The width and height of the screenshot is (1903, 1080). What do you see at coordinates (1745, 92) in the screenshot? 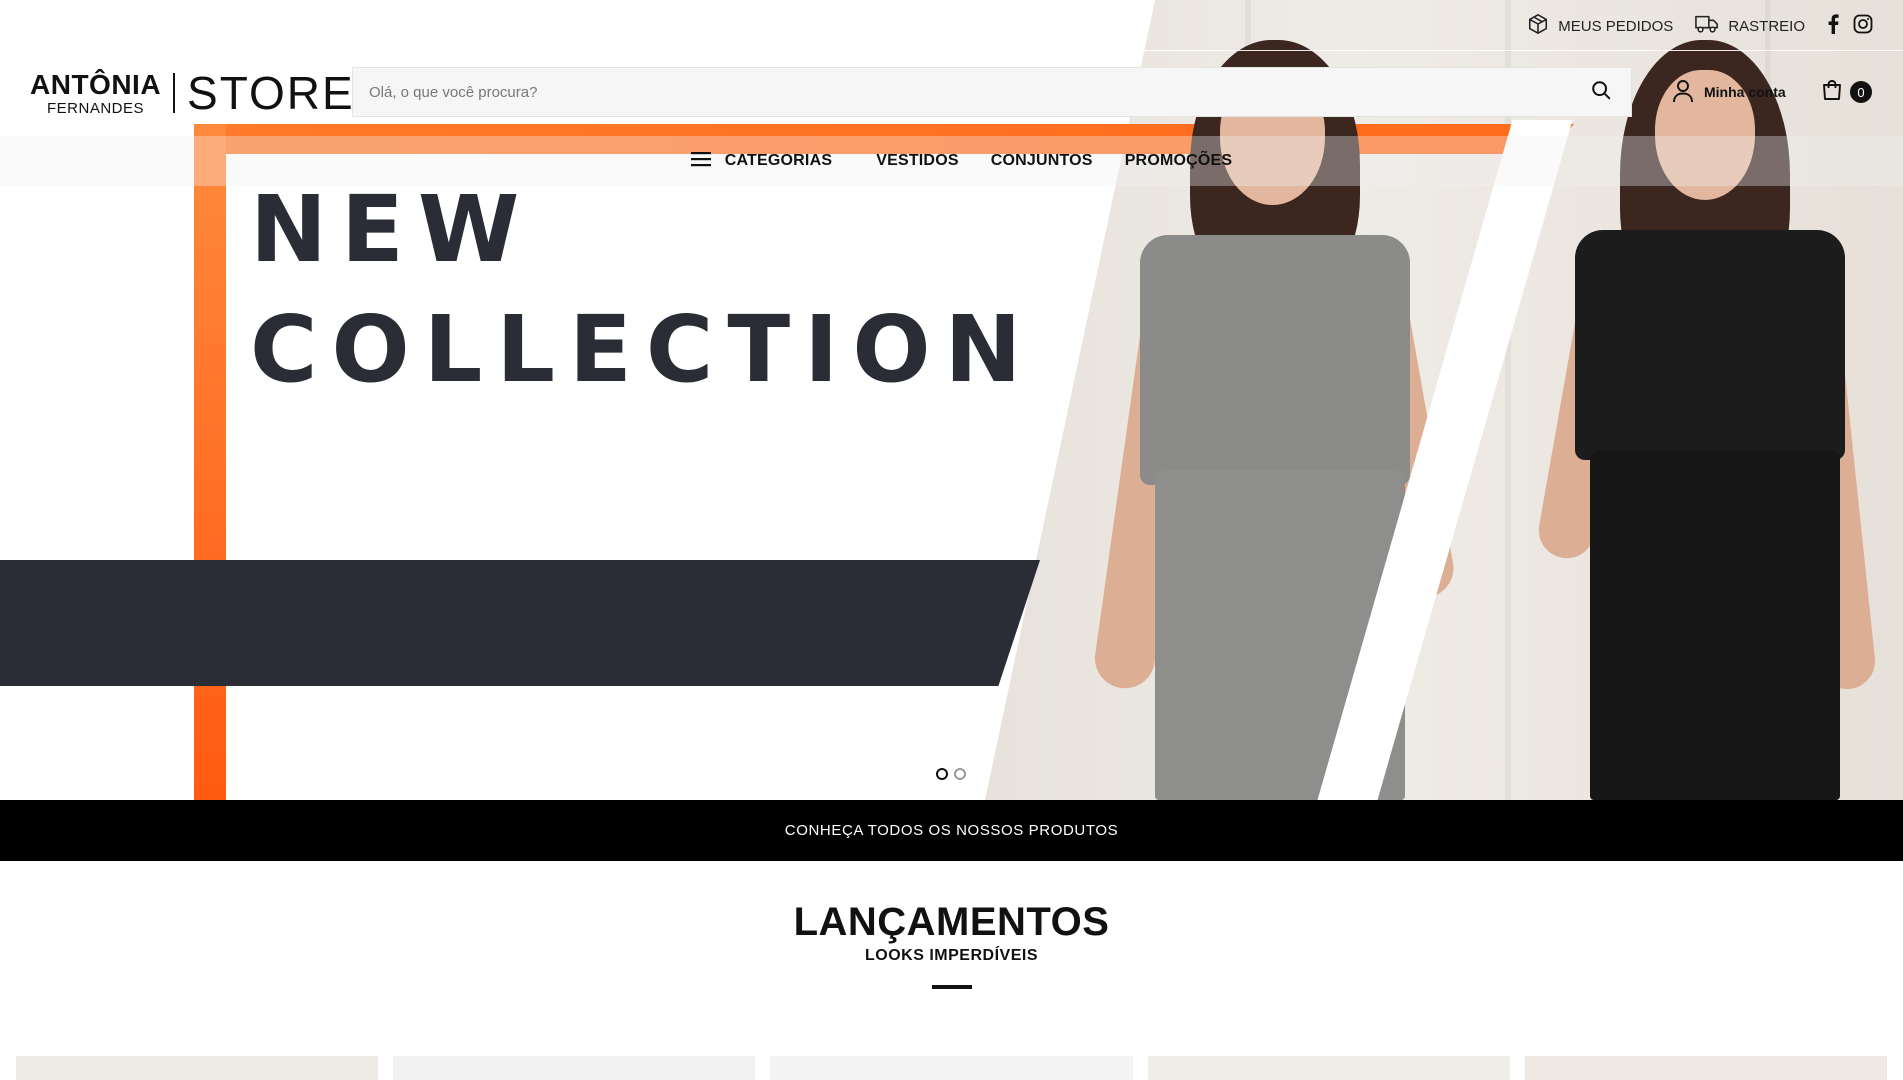
I see `my-account-label: Minha conta` at bounding box center [1745, 92].